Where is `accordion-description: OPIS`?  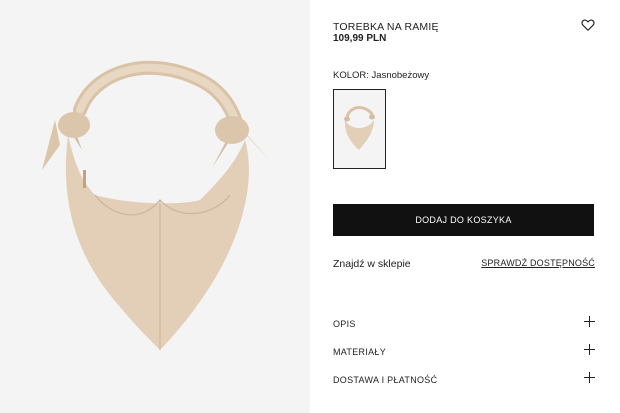
accordion-description: OPIS is located at coordinates (464, 324).